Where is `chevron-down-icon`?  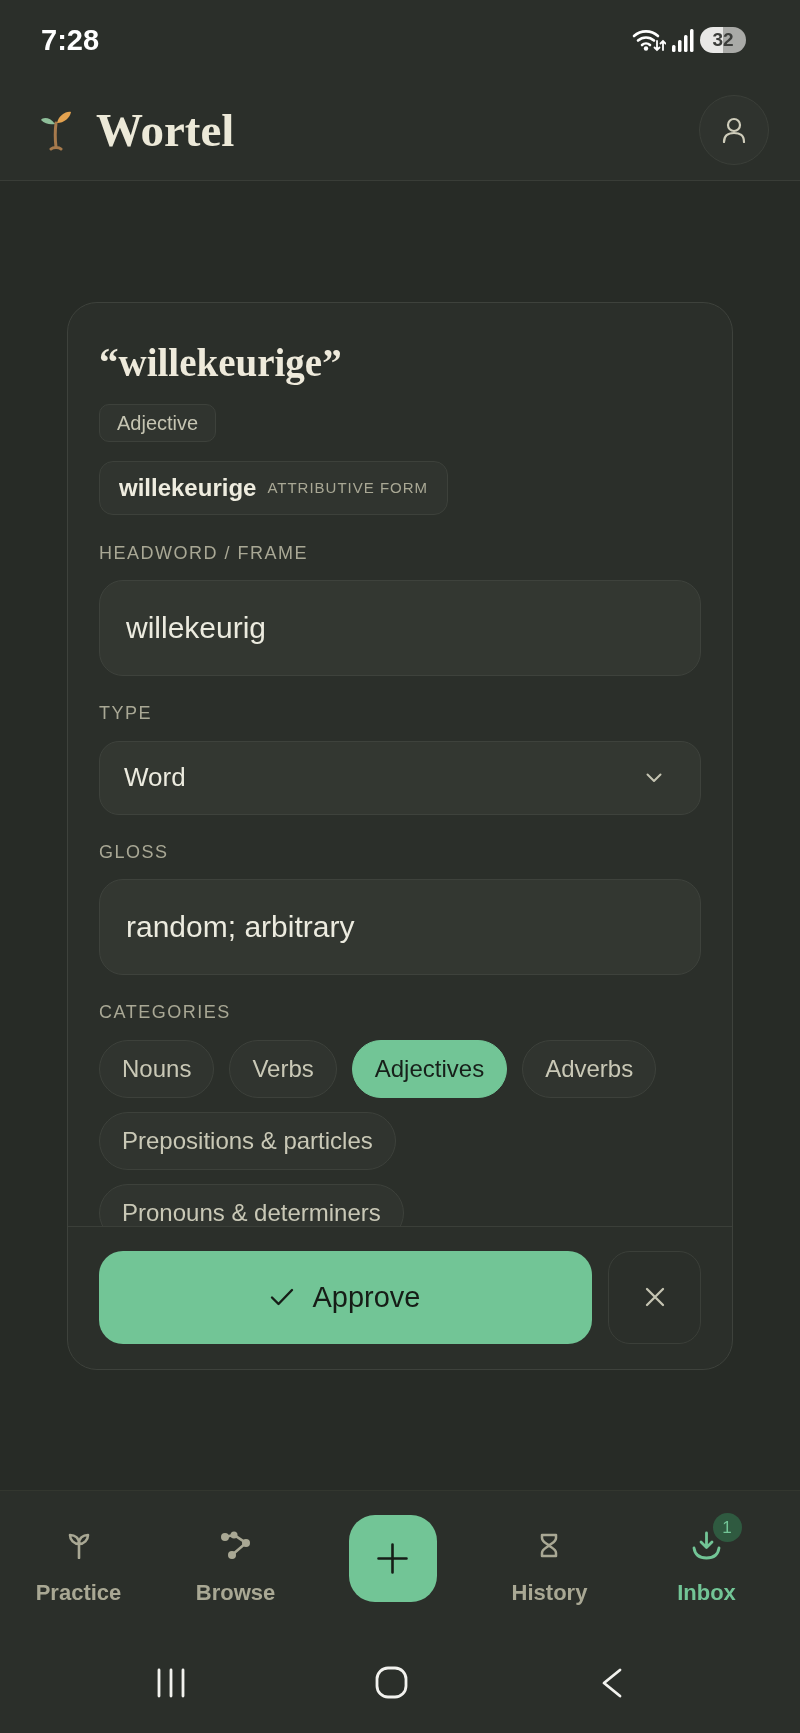 chevron-down-icon is located at coordinates (654, 777).